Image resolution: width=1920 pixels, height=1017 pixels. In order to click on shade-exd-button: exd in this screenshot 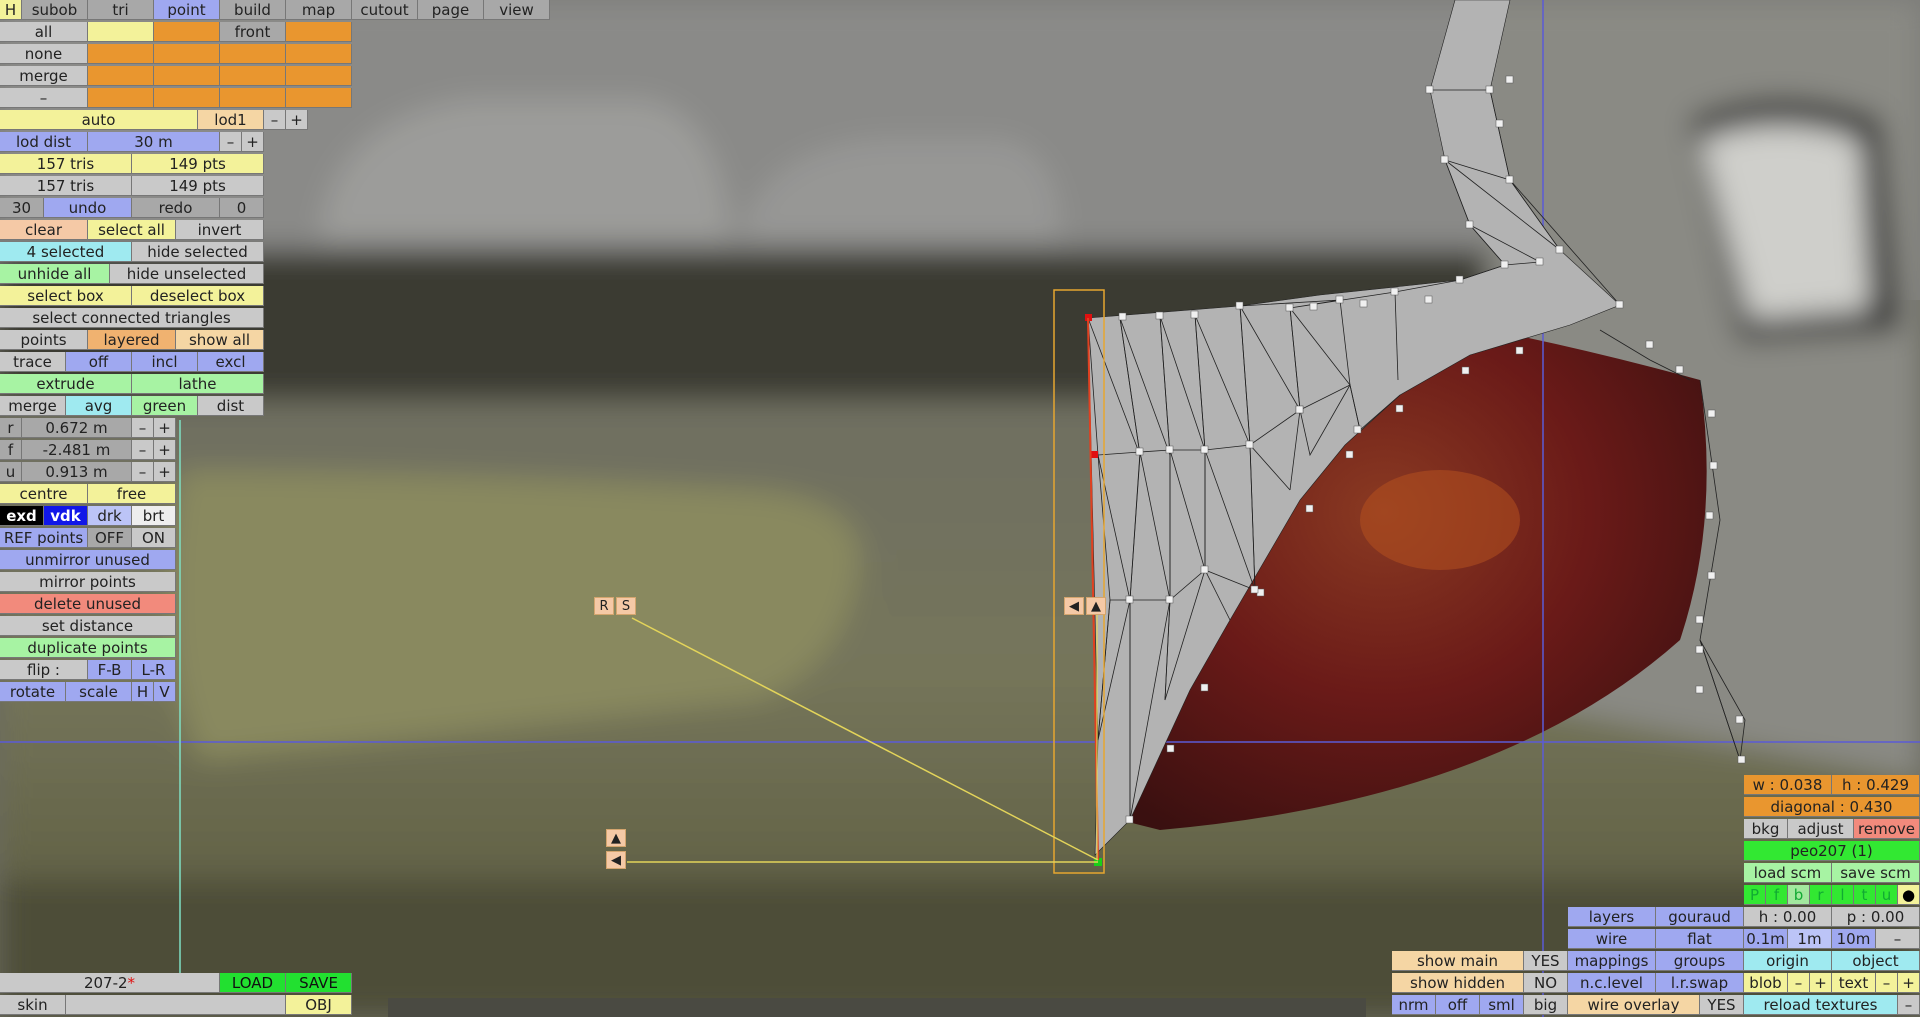, I will do `click(22, 516)`.